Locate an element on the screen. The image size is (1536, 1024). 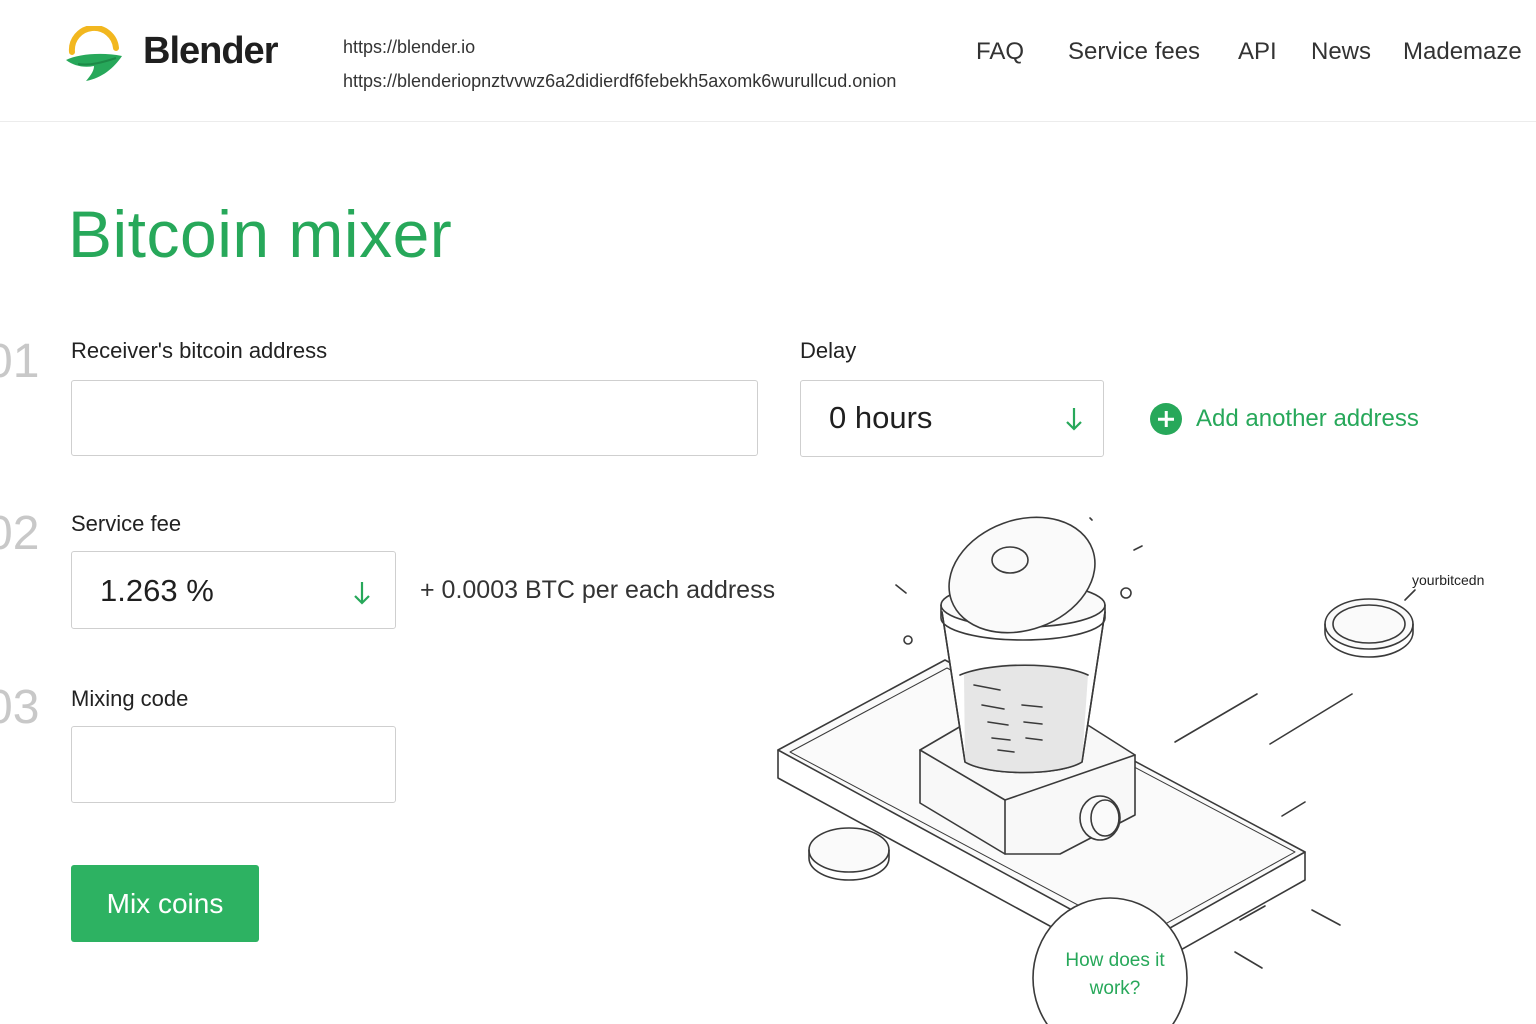
plus-circle-icon is located at coordinates (1166, 419).